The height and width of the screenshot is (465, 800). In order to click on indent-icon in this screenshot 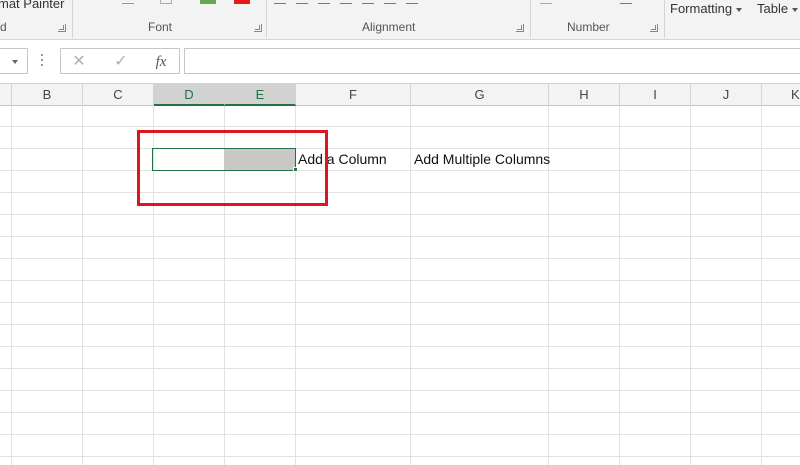, I will do `click(412, 2)`.